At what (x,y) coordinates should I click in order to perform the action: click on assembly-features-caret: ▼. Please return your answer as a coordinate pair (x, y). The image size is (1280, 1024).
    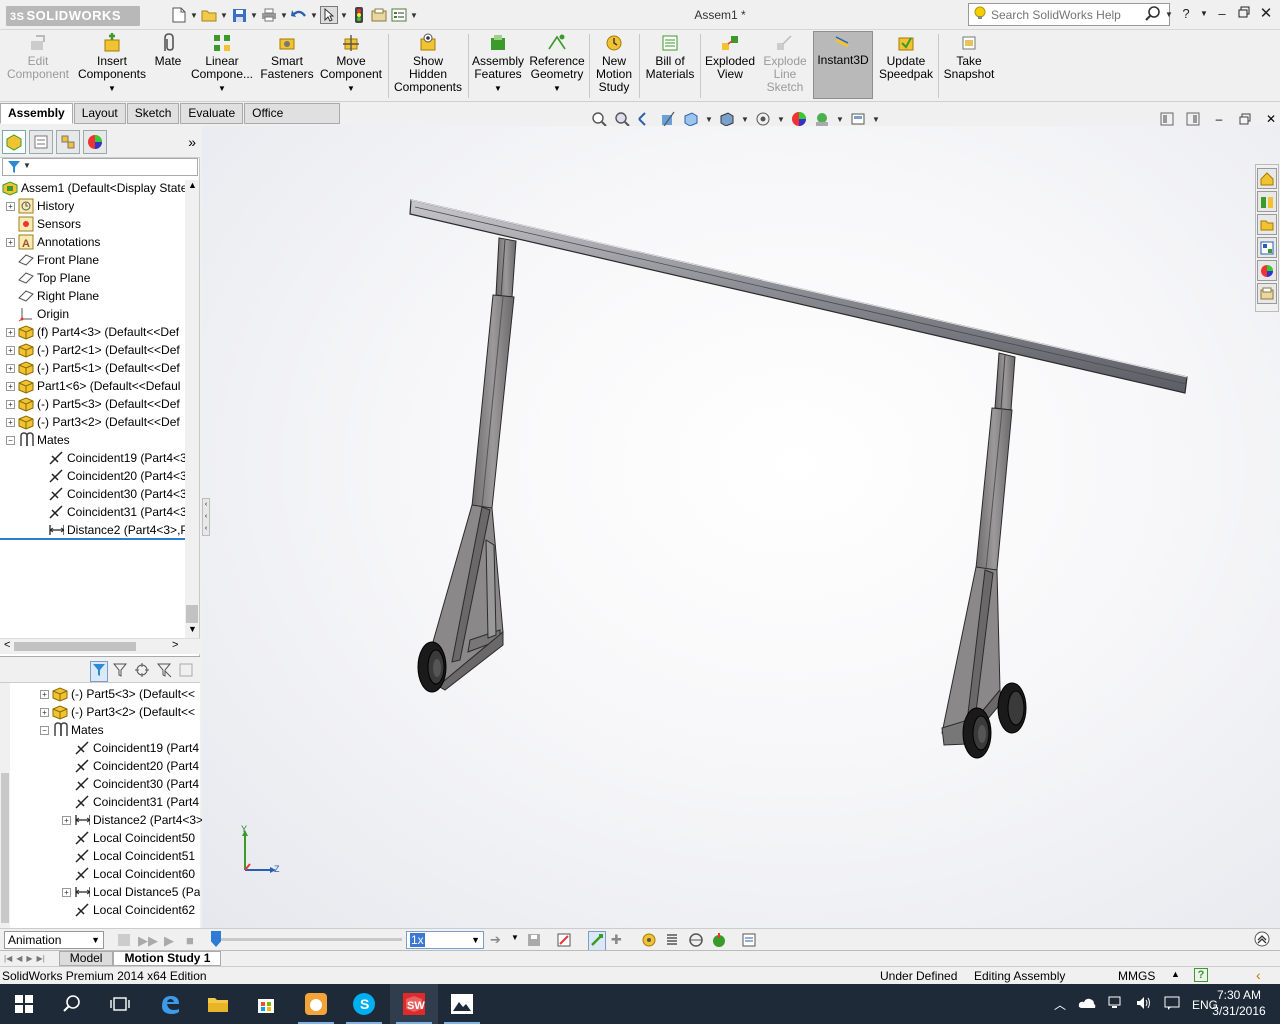
    Looking at the image, I should click on (498, 88).